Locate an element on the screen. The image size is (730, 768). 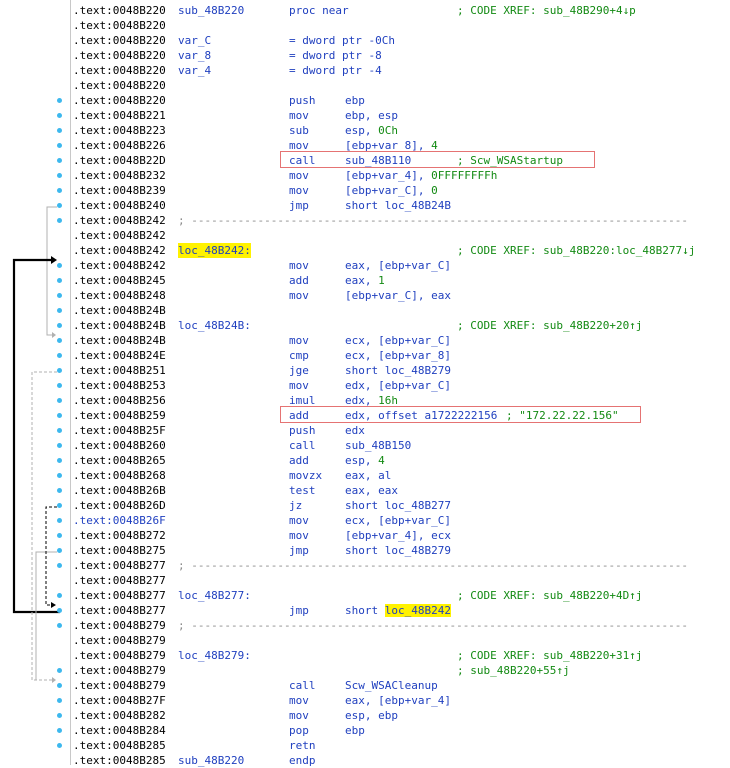
listing-row: .text:0048B253 mov edx, [ebp+var_C] is located at coordinates (401, 385).